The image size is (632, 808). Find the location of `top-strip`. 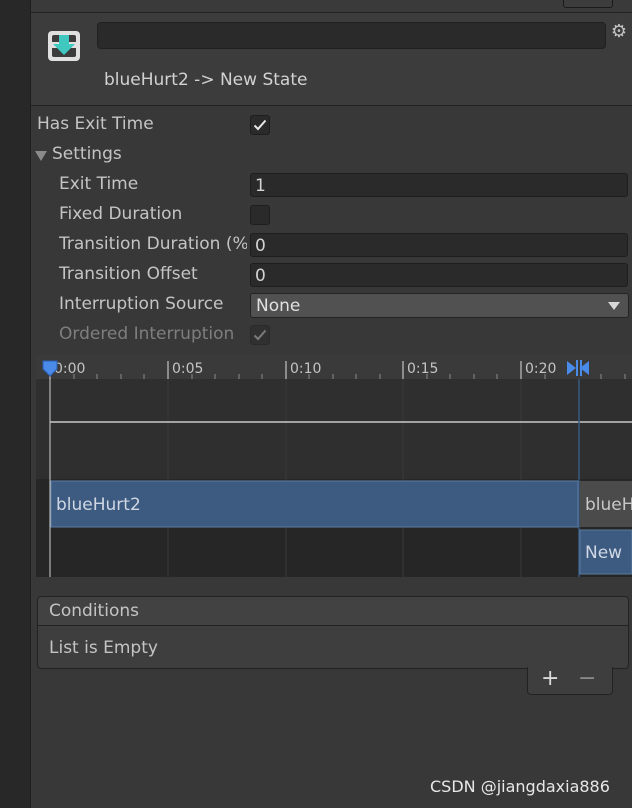

top-strip is located at coordinates (331, 6).